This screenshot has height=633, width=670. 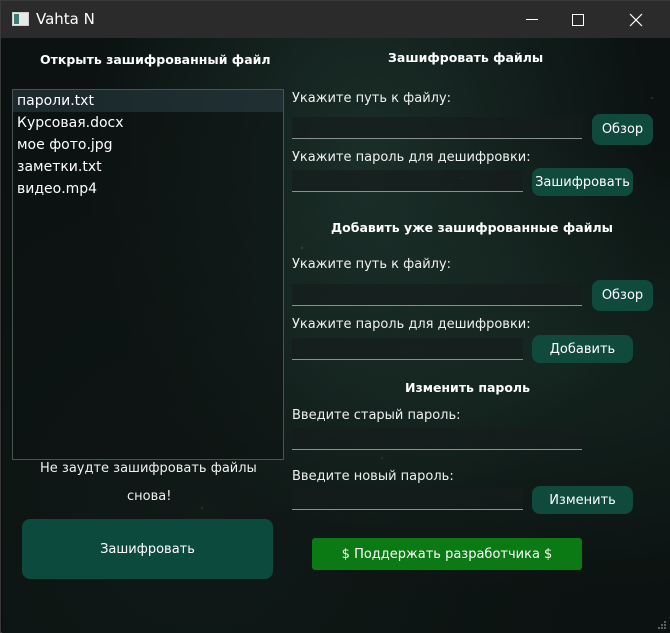 I want to click on encrypt-password-label: Укажите пароль для дешифровки:, so click(x=411, y=157).